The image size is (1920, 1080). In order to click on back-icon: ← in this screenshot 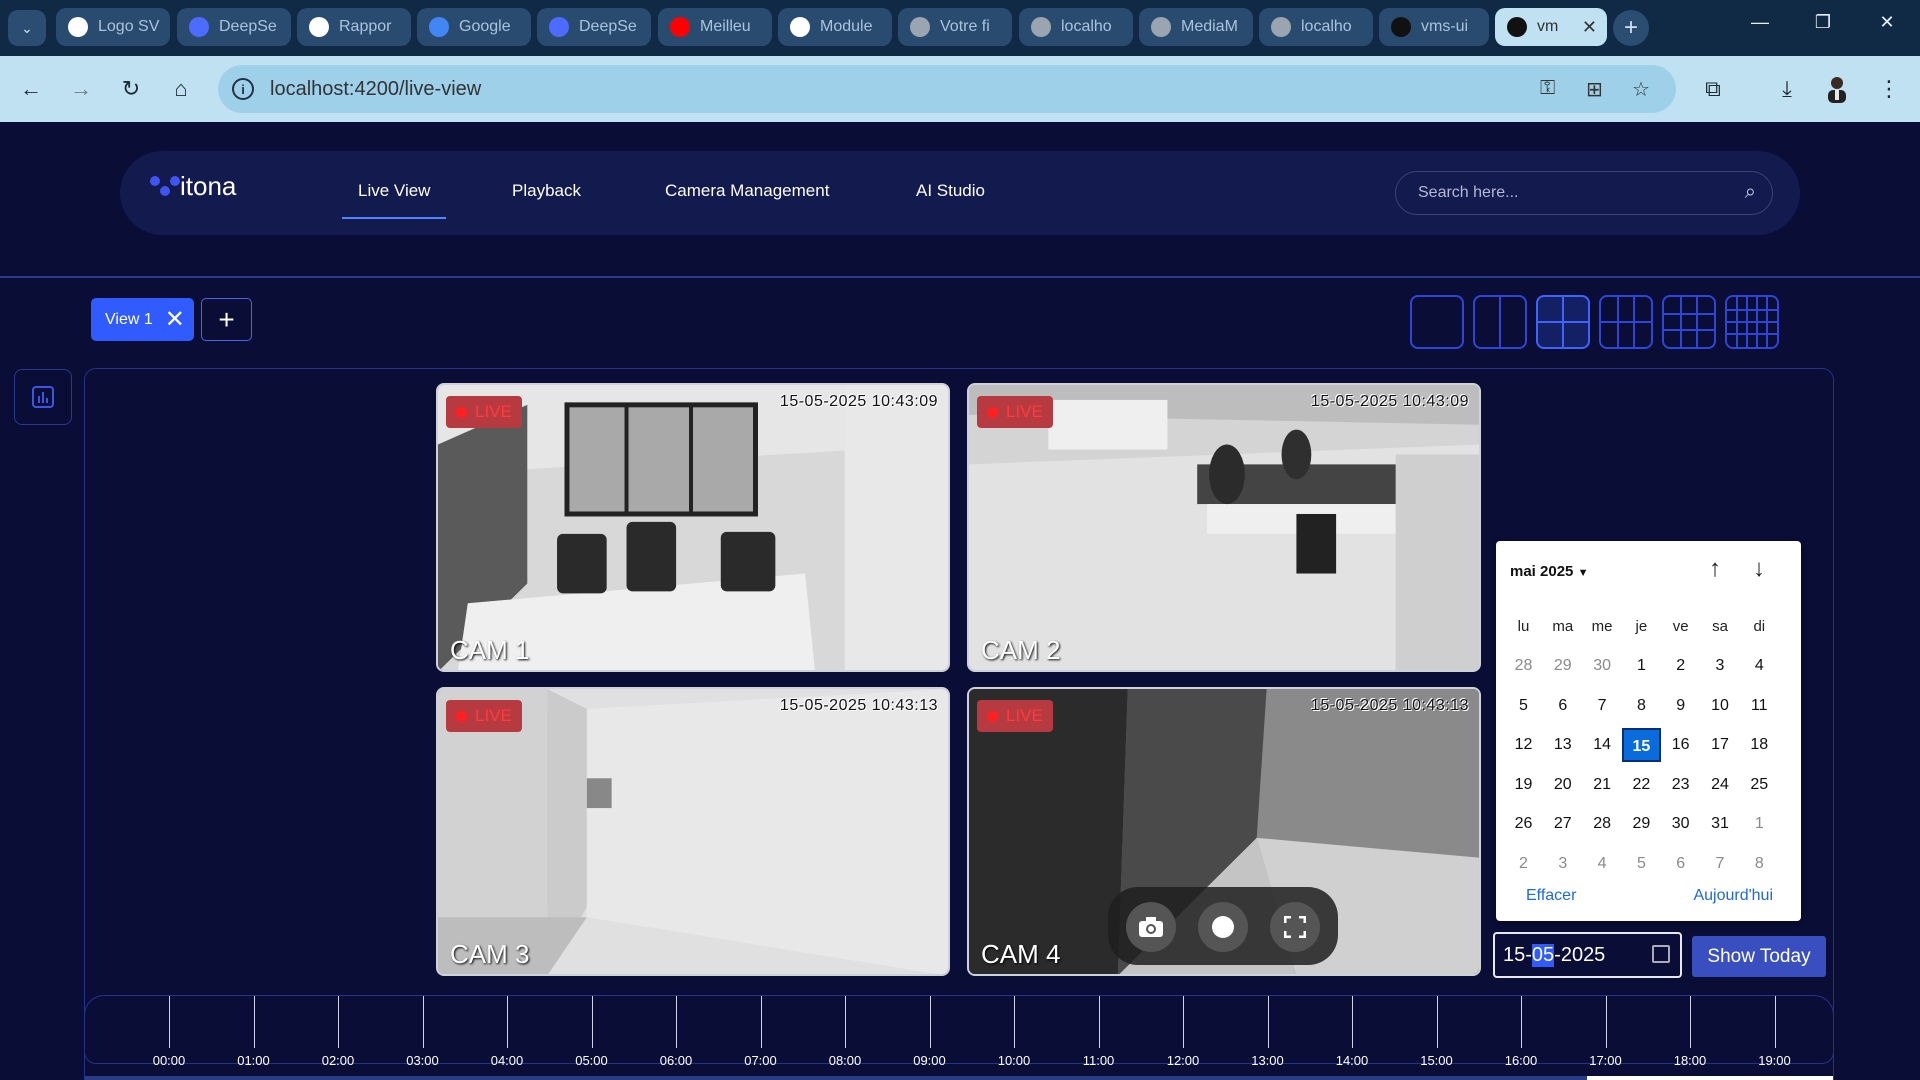, I will do `click(31, 89)`.